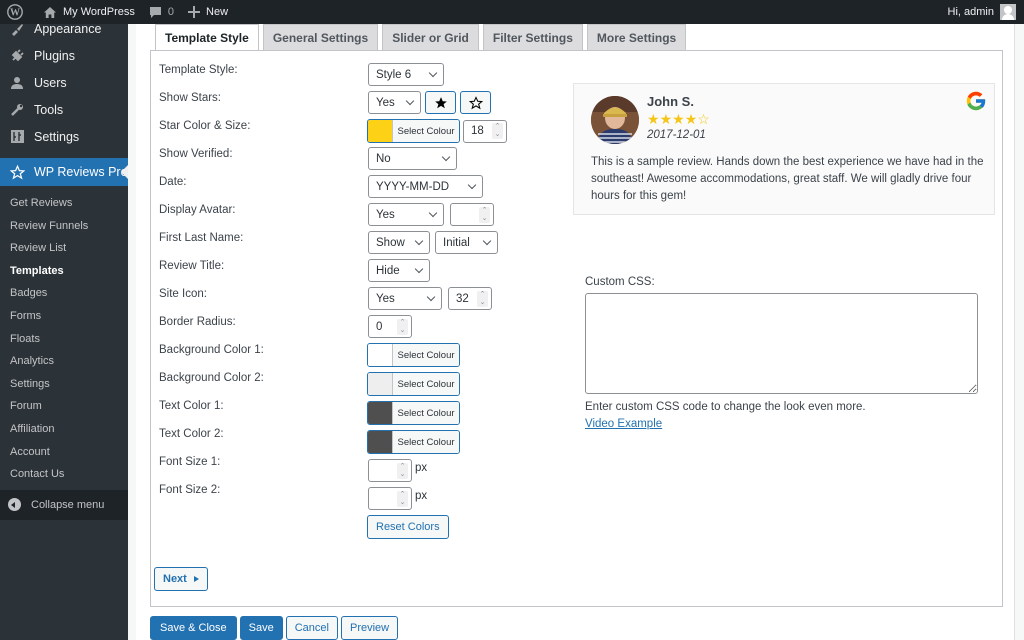 Image resolution: width=1024 pixels, height=640 pixels. I want to click on submenu-item-contact-us: Contact Us, so click(64, 474).